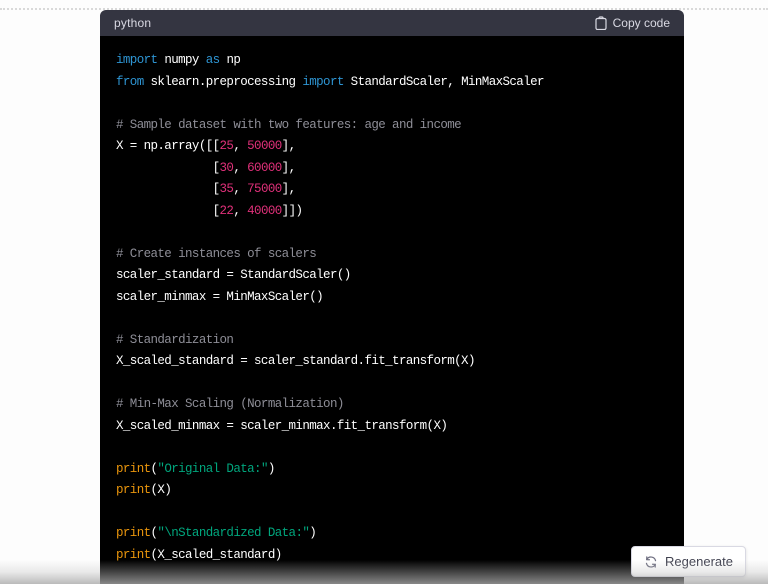 The width and height of the screenshot is (768, 584). What do you see at coordinates (392, 23) in the screenshot?
I see `code-header: python Copy code` at bounding box center [392, 23].